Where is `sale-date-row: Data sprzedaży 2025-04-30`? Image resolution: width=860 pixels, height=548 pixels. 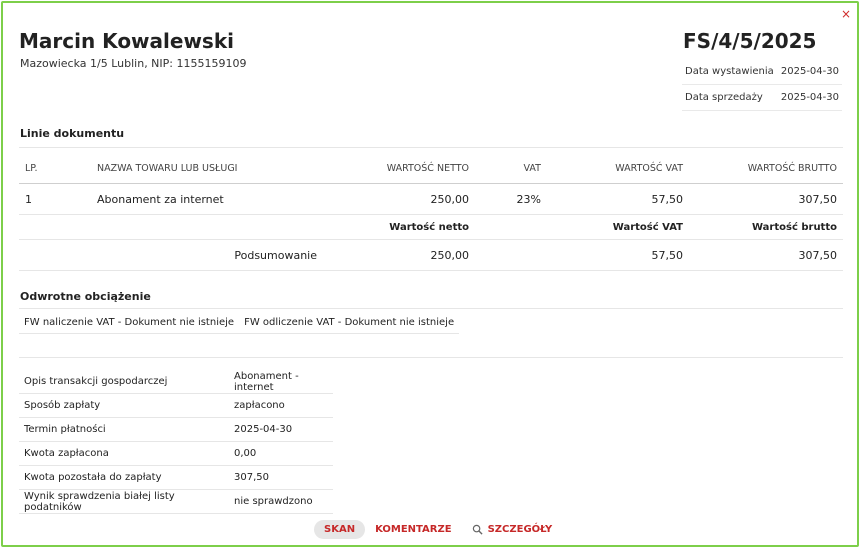 sale-date-row: Data sprzedaży 2025-04-30 is located at coordinates (762, 98).